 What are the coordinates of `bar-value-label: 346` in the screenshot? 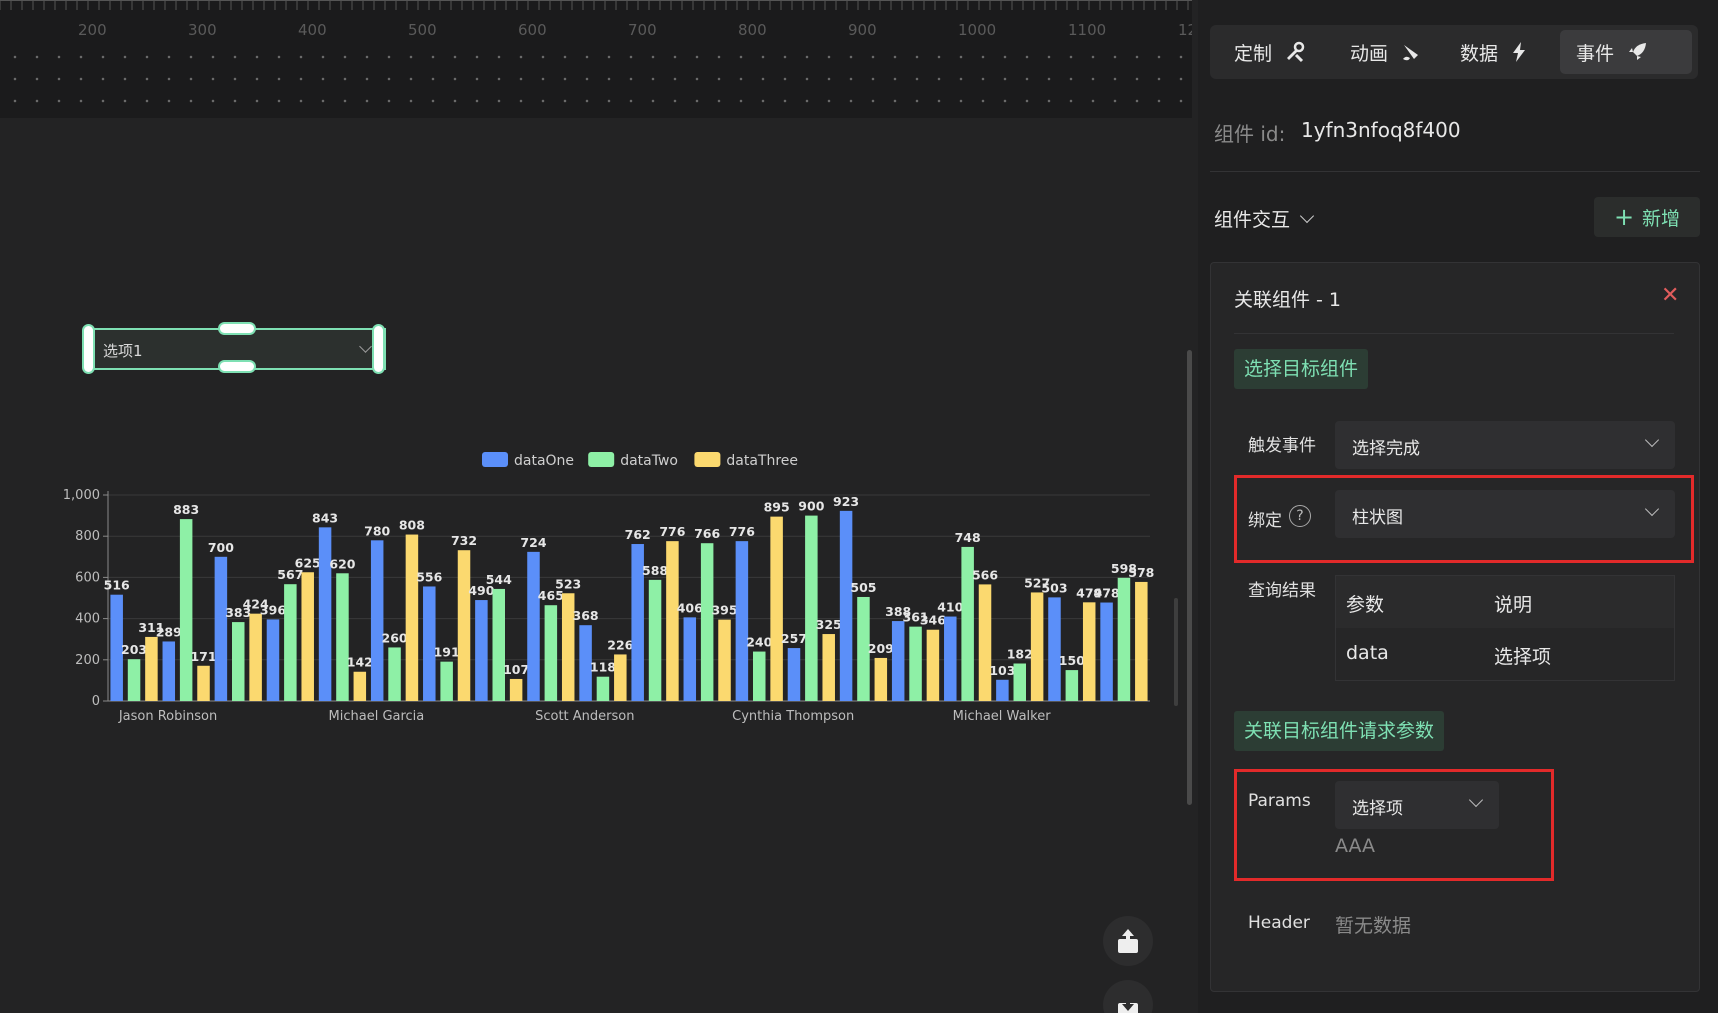 It's located at (933, 620).